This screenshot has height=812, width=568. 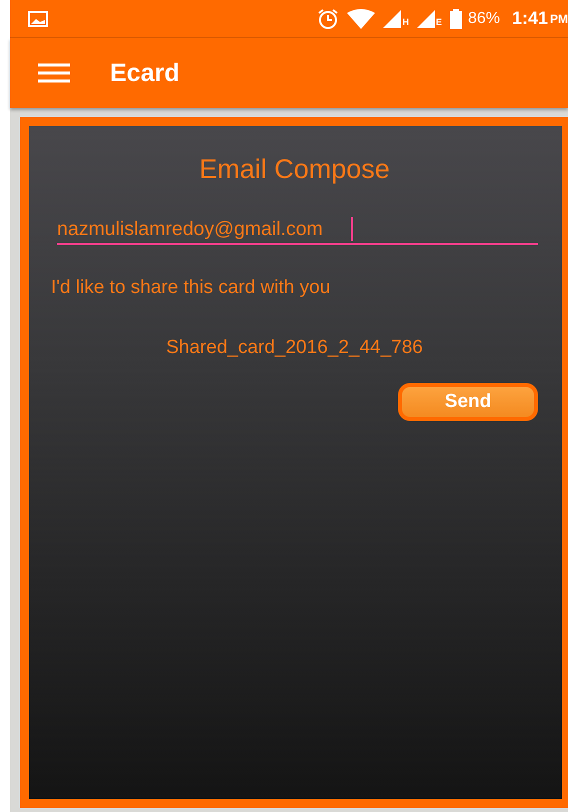 What do you see at coordinates (297, 231) in the screenshot?
I see `email-field: nazmulislamredoy@gmail.com` at bounding box center [297, 231].